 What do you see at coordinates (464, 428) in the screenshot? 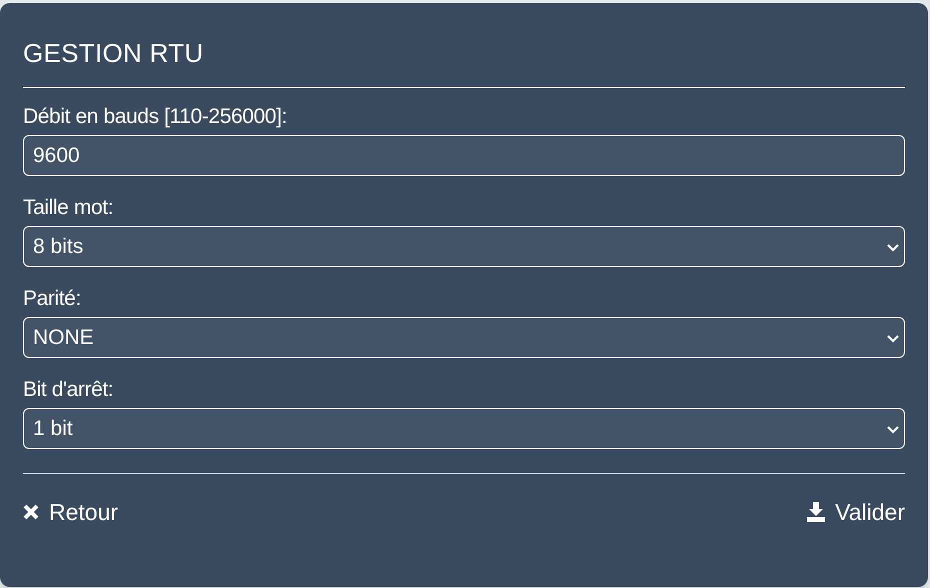
I see `dropdown-select: 1 bit` at bounding box center [464, 428].